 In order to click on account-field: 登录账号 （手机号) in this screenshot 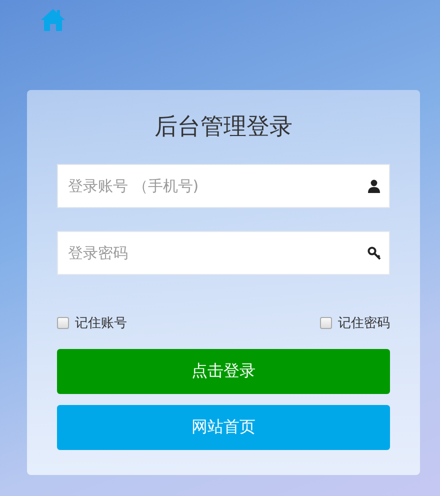, I will do `click(223, 186)`.